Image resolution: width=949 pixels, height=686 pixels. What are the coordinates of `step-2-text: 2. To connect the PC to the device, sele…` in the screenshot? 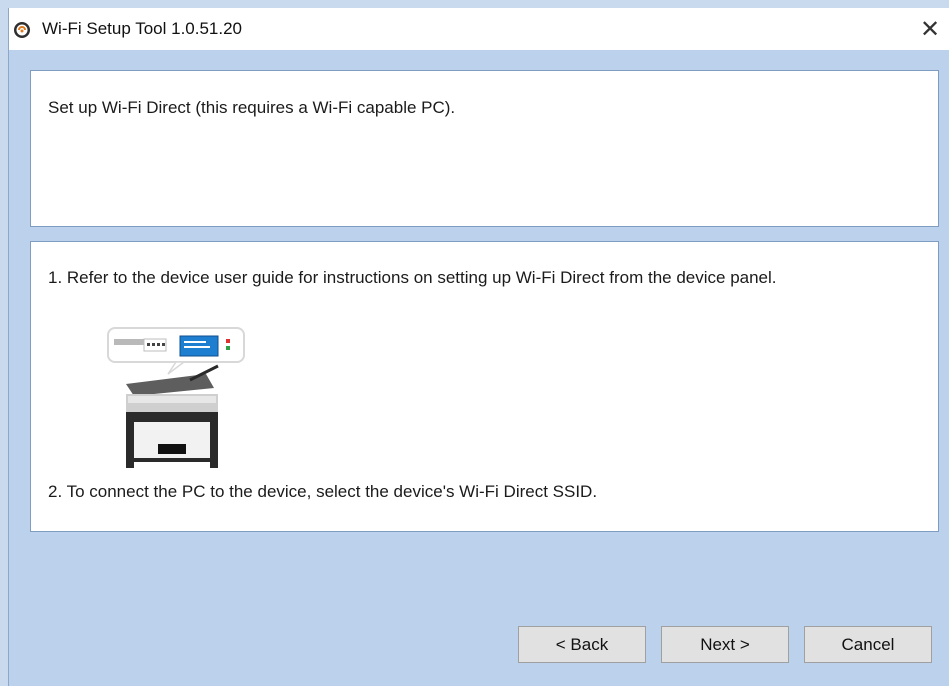 It's located at (323, 491).